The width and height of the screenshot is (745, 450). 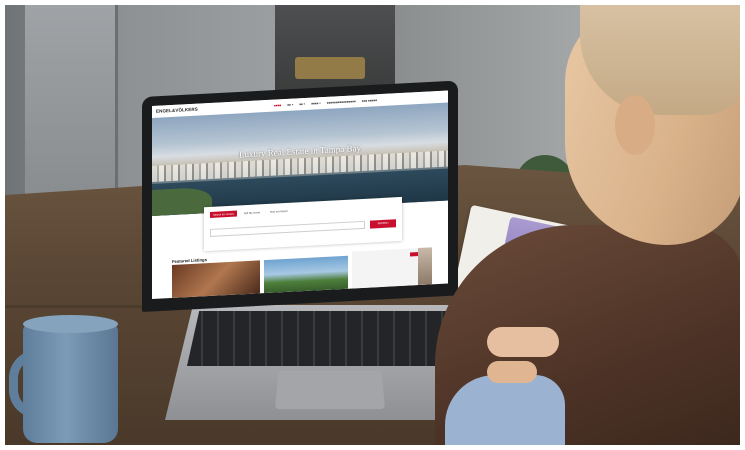 I want to click on nav-link: ■■■■■■■■■■■■■■■■, so click(x=341, y=101).